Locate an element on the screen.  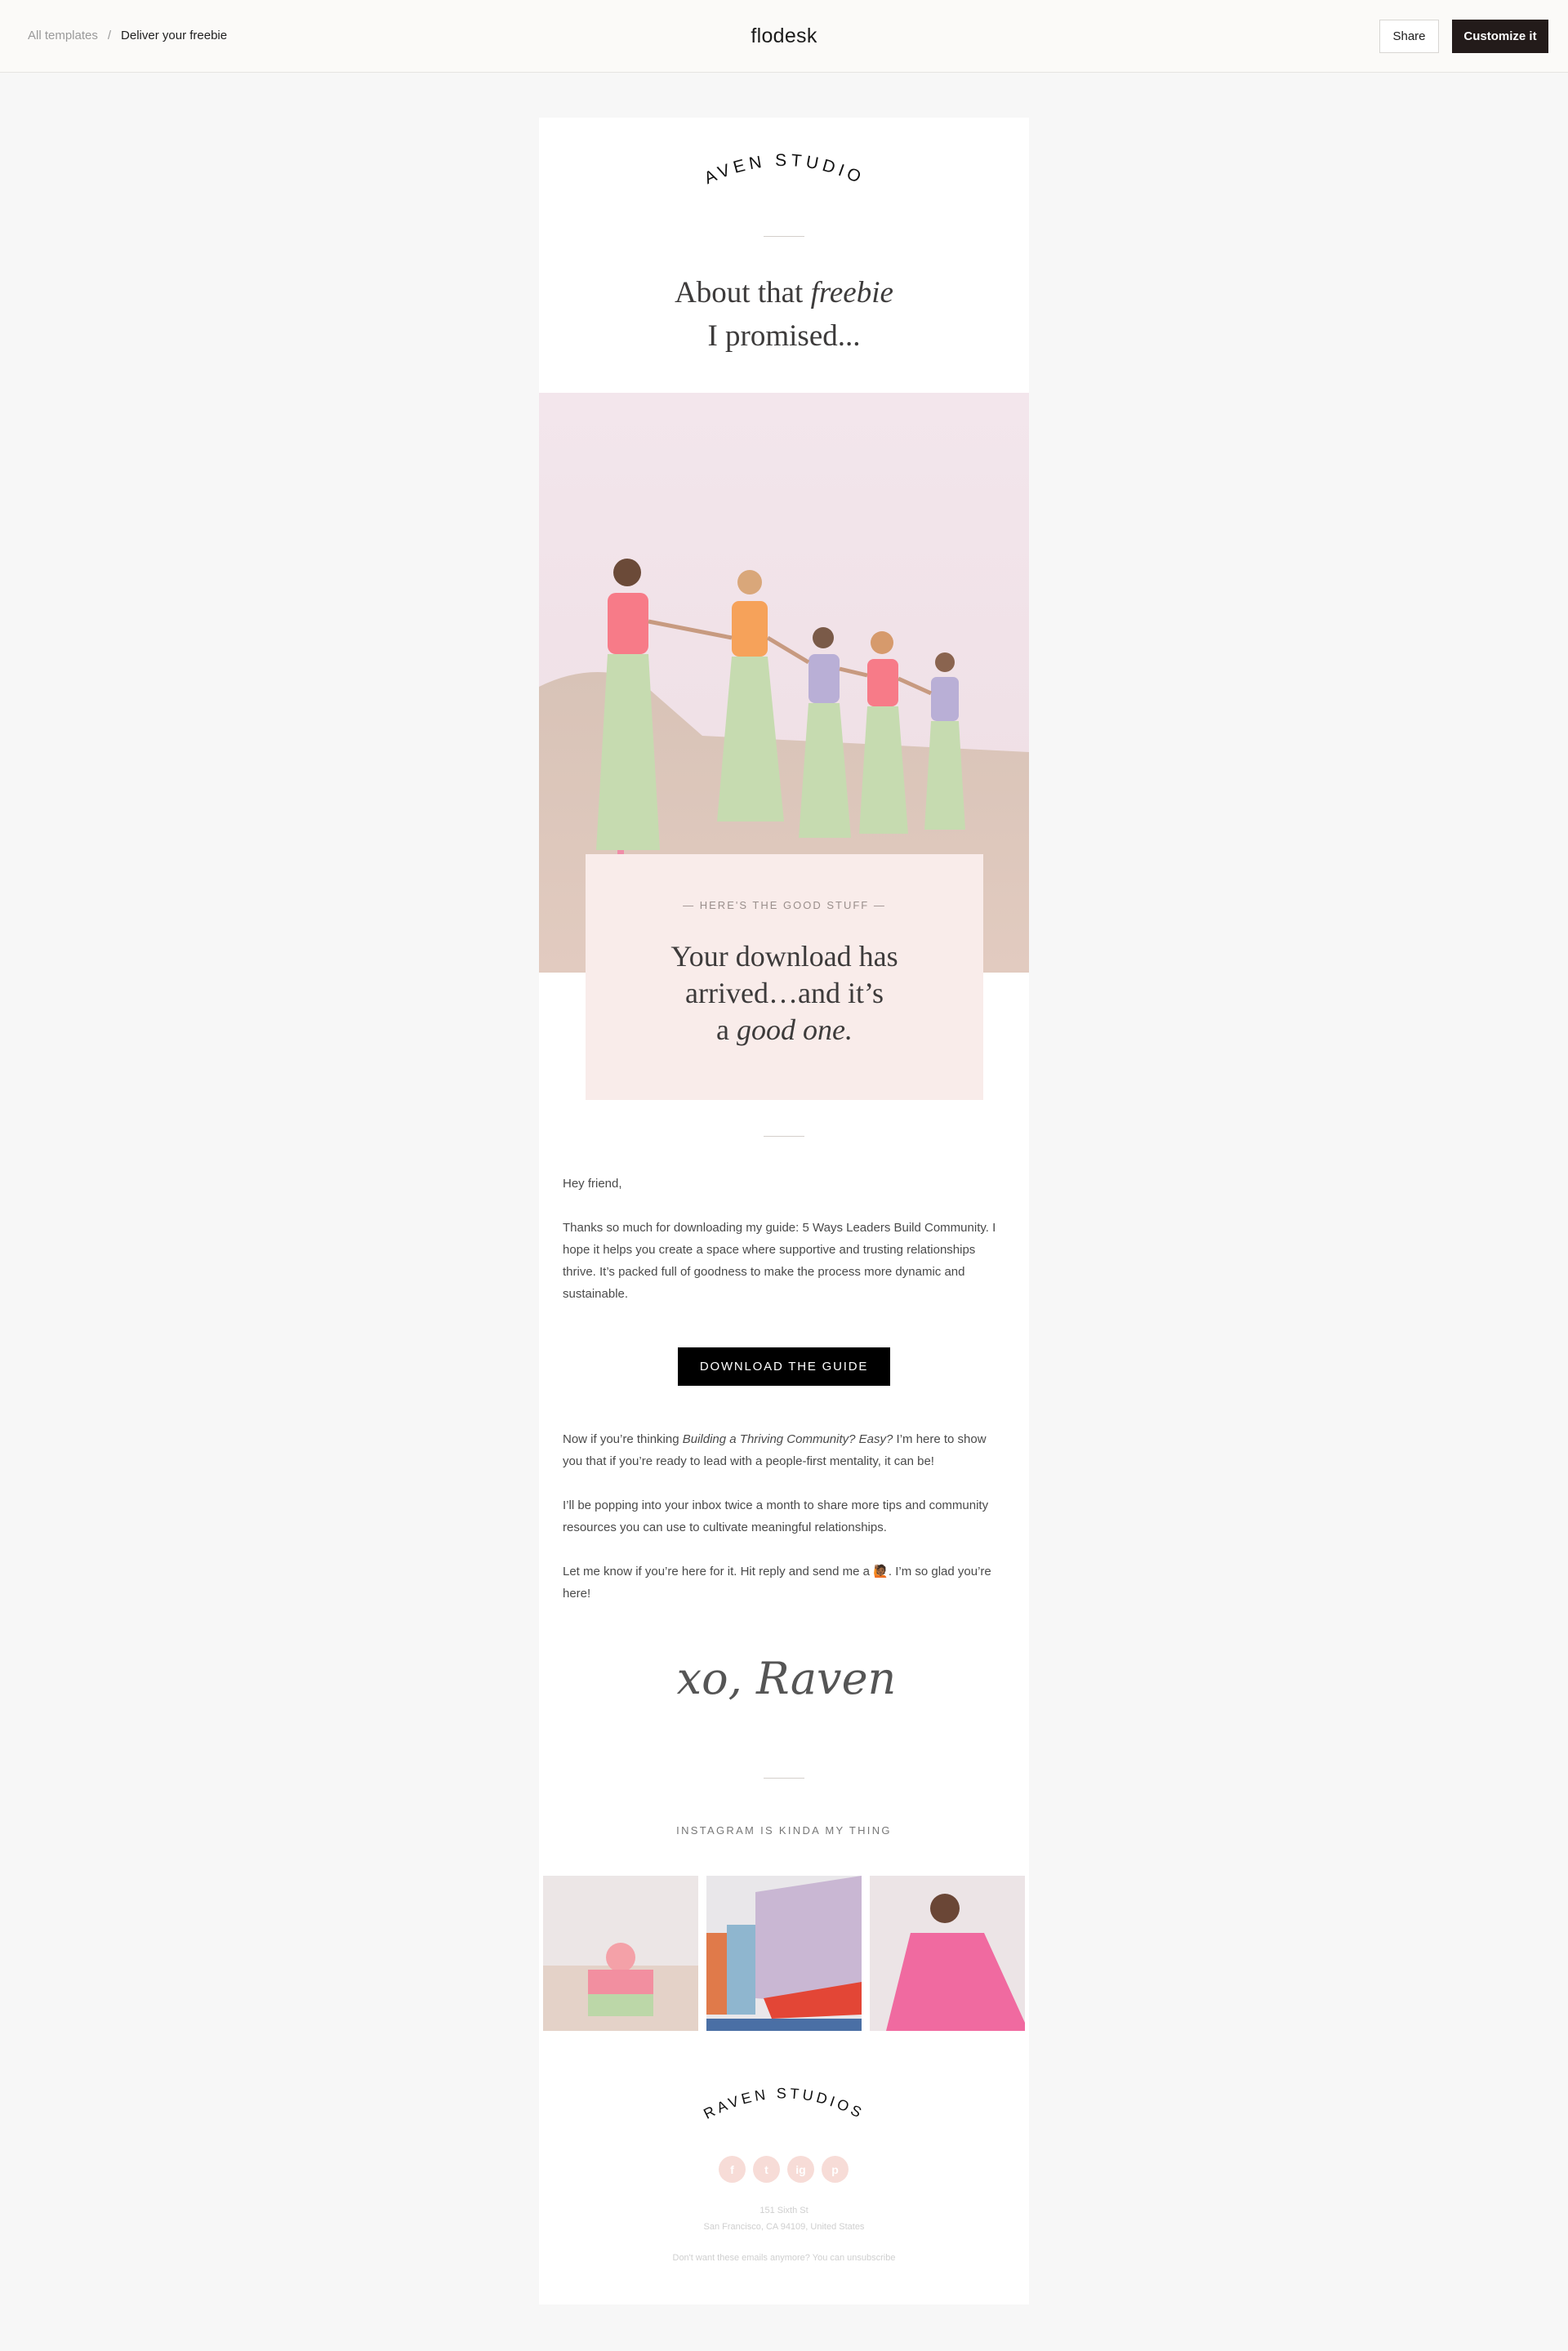
instagram-icon: ig is located at coordinates (800, 2169).